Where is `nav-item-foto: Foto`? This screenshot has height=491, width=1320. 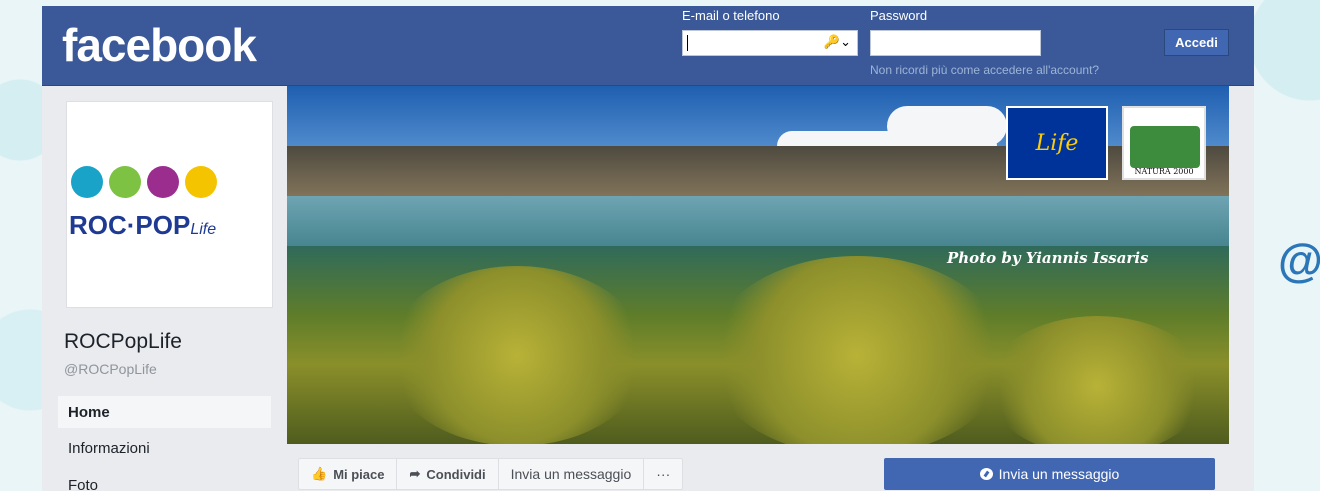 nav-item-foto: Foto is located at coordinates (164, 480).